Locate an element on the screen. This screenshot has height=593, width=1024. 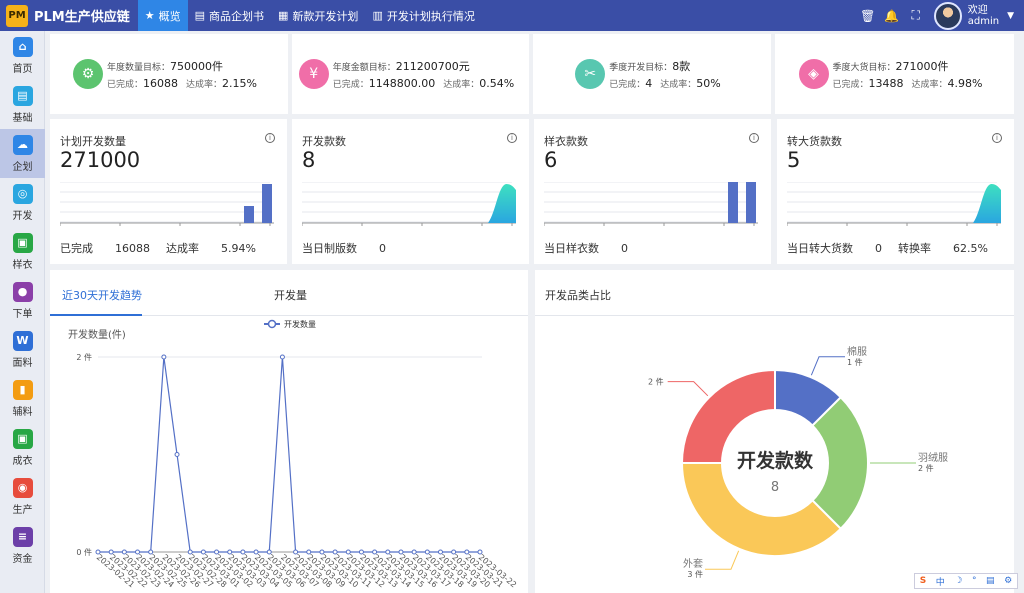
sidebar-item-label: 下单 is located at coordinates (22, 314).